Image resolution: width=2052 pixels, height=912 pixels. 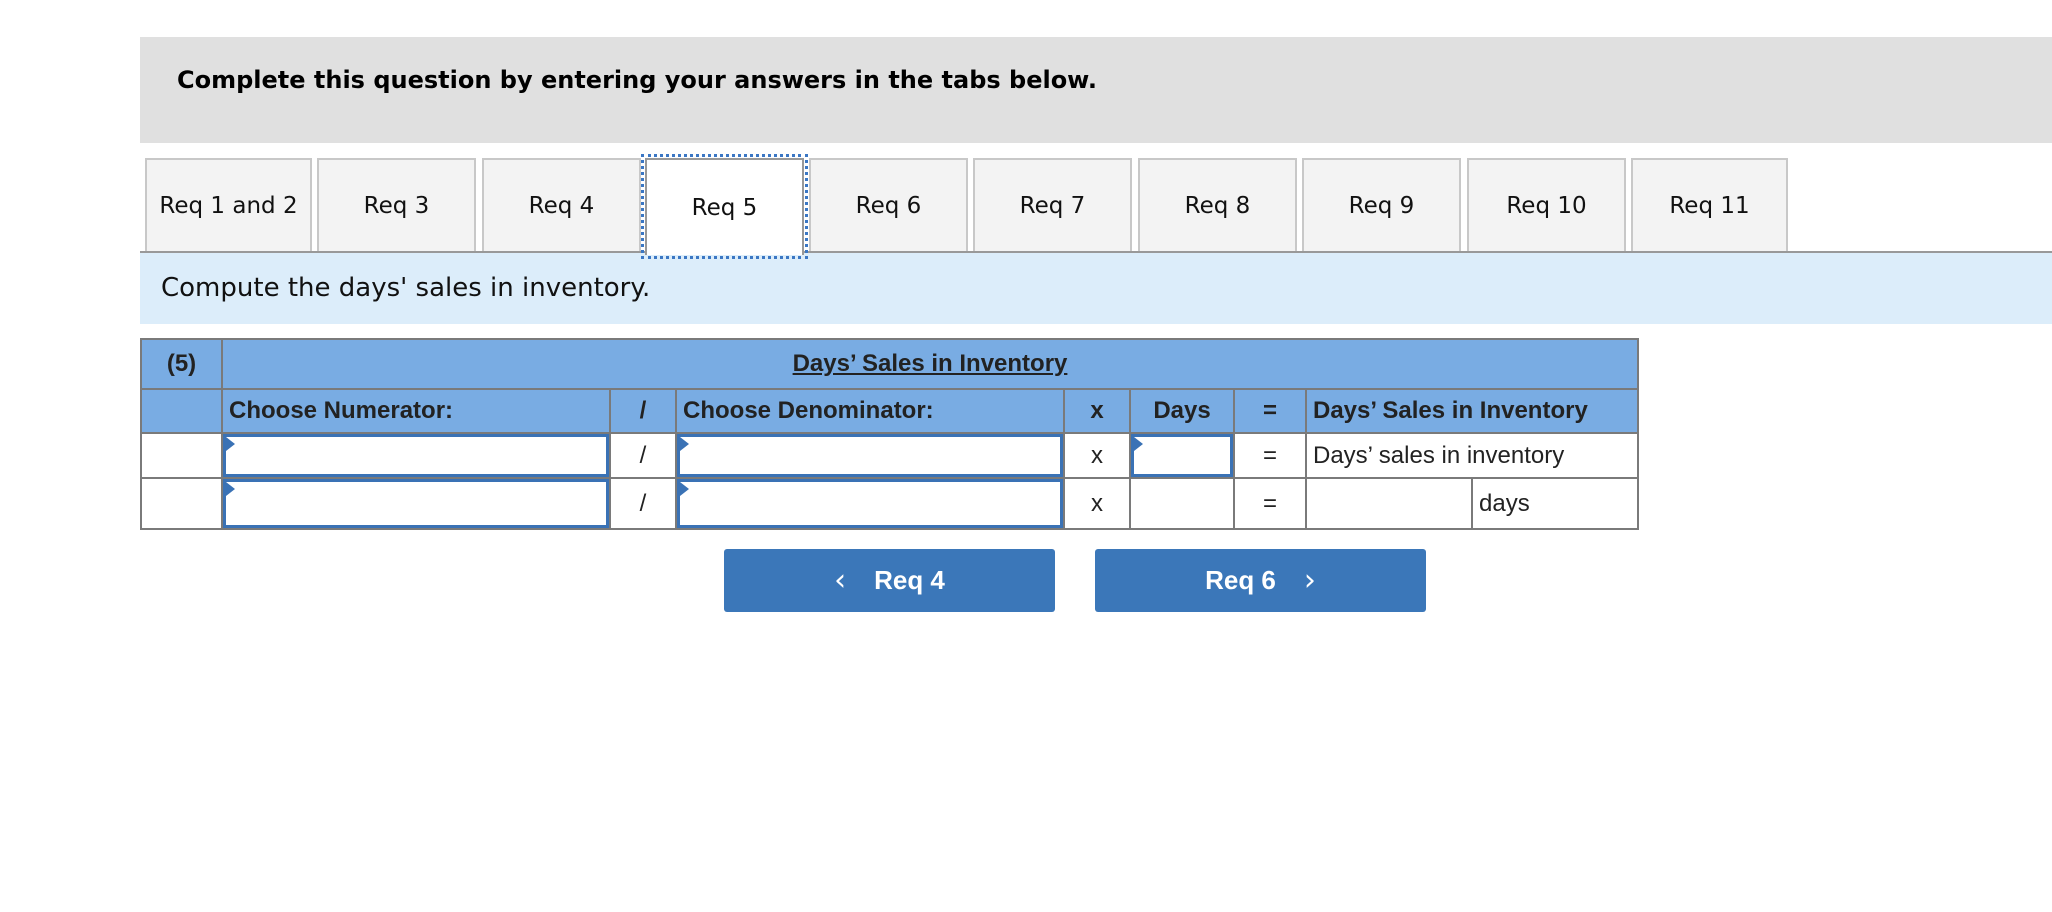 What do you see at coordinates (1472, 455) in the screenshot?
I see `result-label: Days’ sales in inventory` at bounding box center [1472, 455].